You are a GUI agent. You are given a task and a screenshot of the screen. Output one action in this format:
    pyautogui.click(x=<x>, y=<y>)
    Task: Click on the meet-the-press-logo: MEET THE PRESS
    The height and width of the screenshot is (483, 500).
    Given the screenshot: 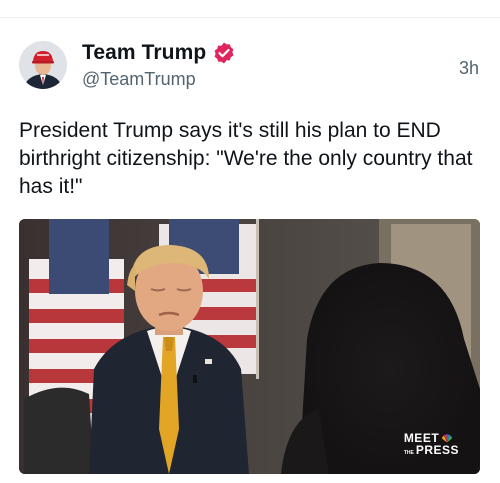 What is the action you would take?
    pyautogui.click(x=431, y=444)
    